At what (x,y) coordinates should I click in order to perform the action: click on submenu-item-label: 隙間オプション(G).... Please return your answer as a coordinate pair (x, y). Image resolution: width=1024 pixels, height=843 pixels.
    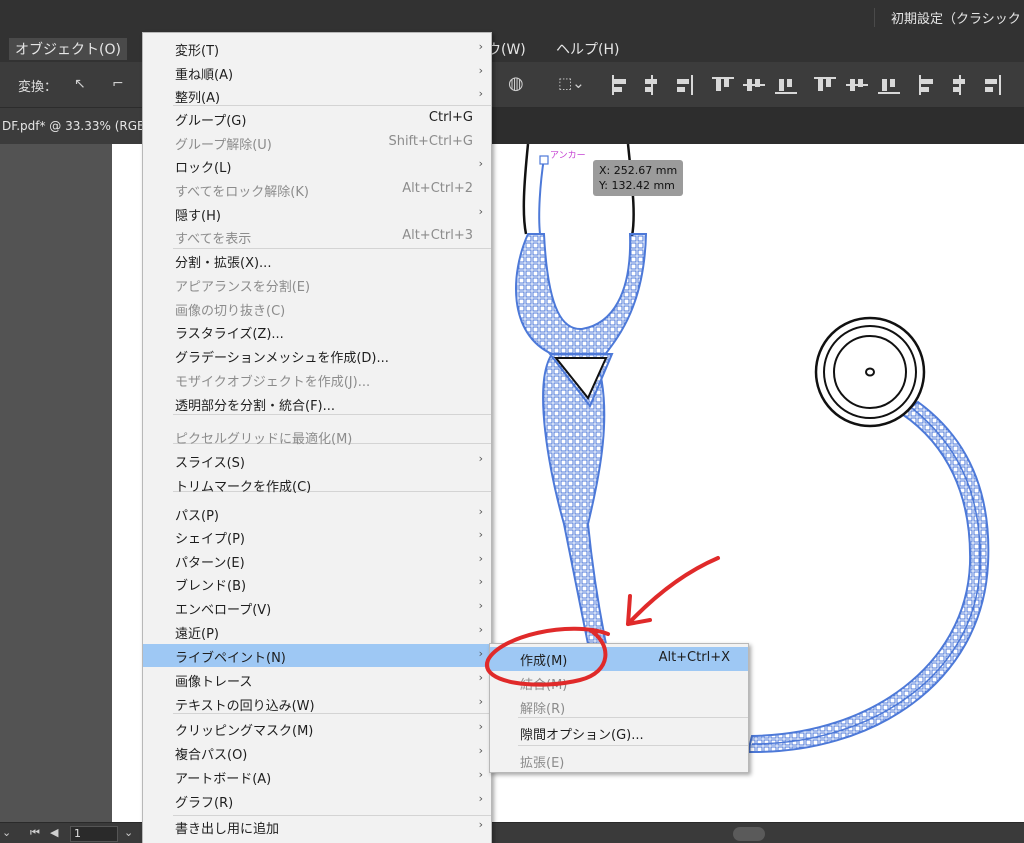
    Looking at the image, I should click on (582, 735).